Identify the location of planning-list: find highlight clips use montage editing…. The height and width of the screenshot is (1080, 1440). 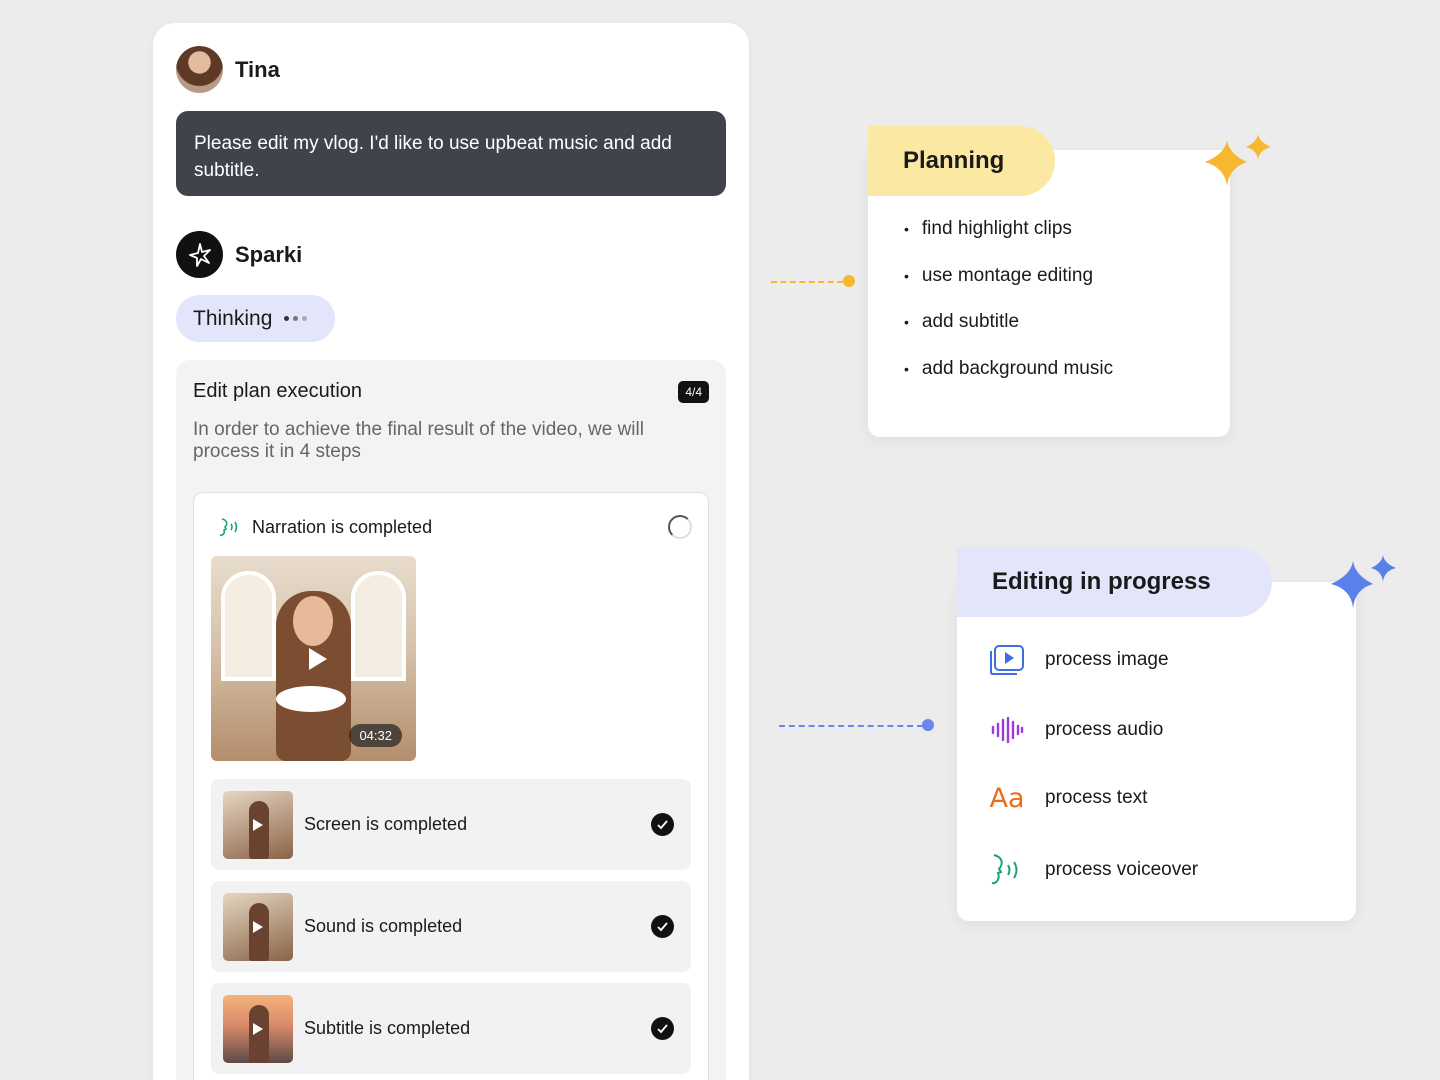
(1008, 311).